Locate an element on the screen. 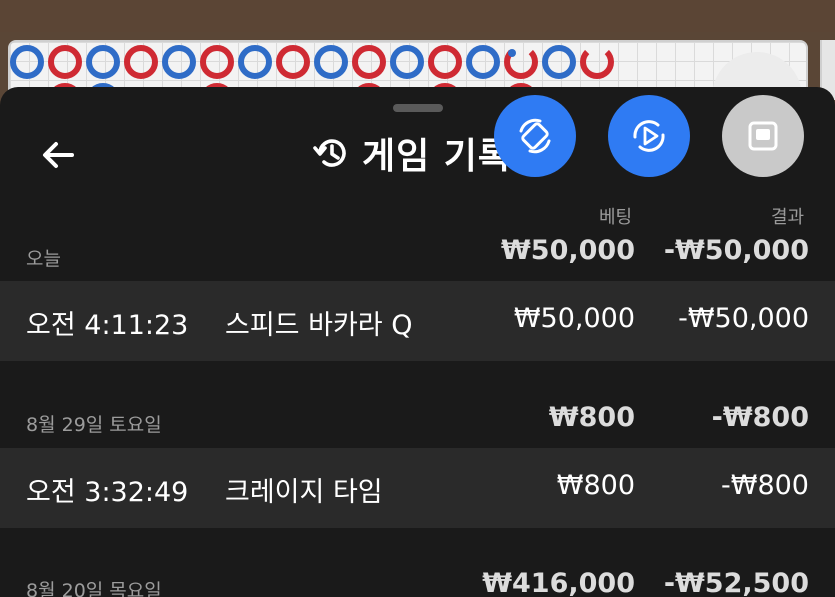 The width and height of the screenshot is (835, 597). history-icon is located at coordinates (329, 153).